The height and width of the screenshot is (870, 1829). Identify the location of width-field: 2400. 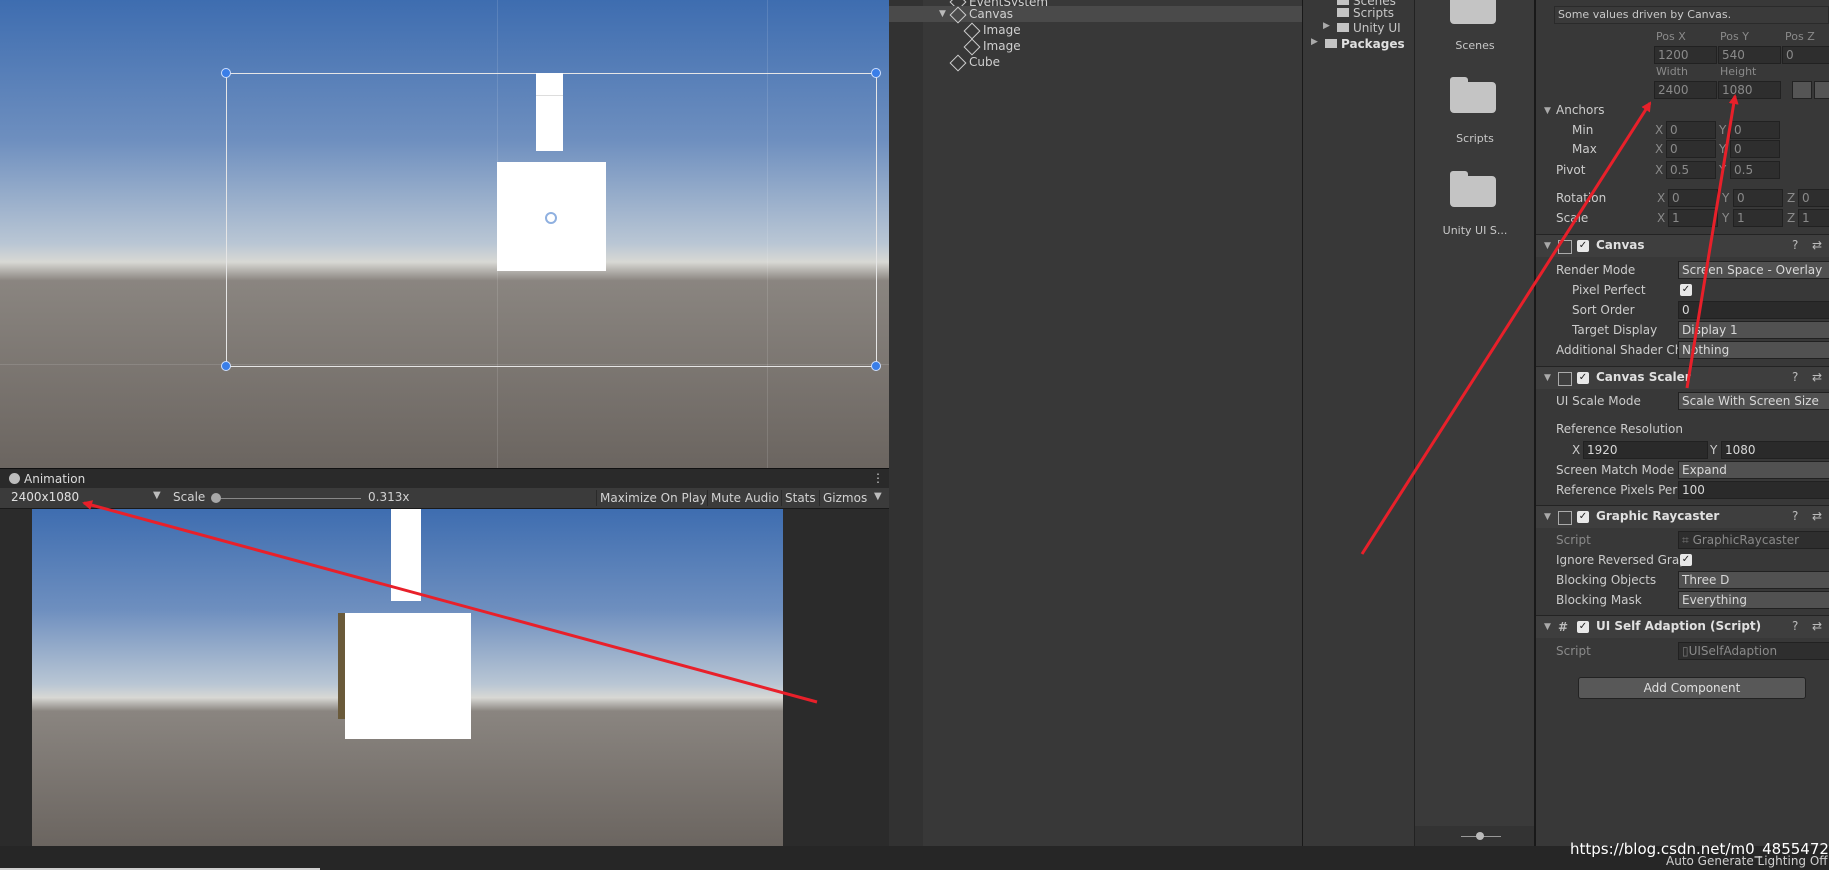
(1685, 90).